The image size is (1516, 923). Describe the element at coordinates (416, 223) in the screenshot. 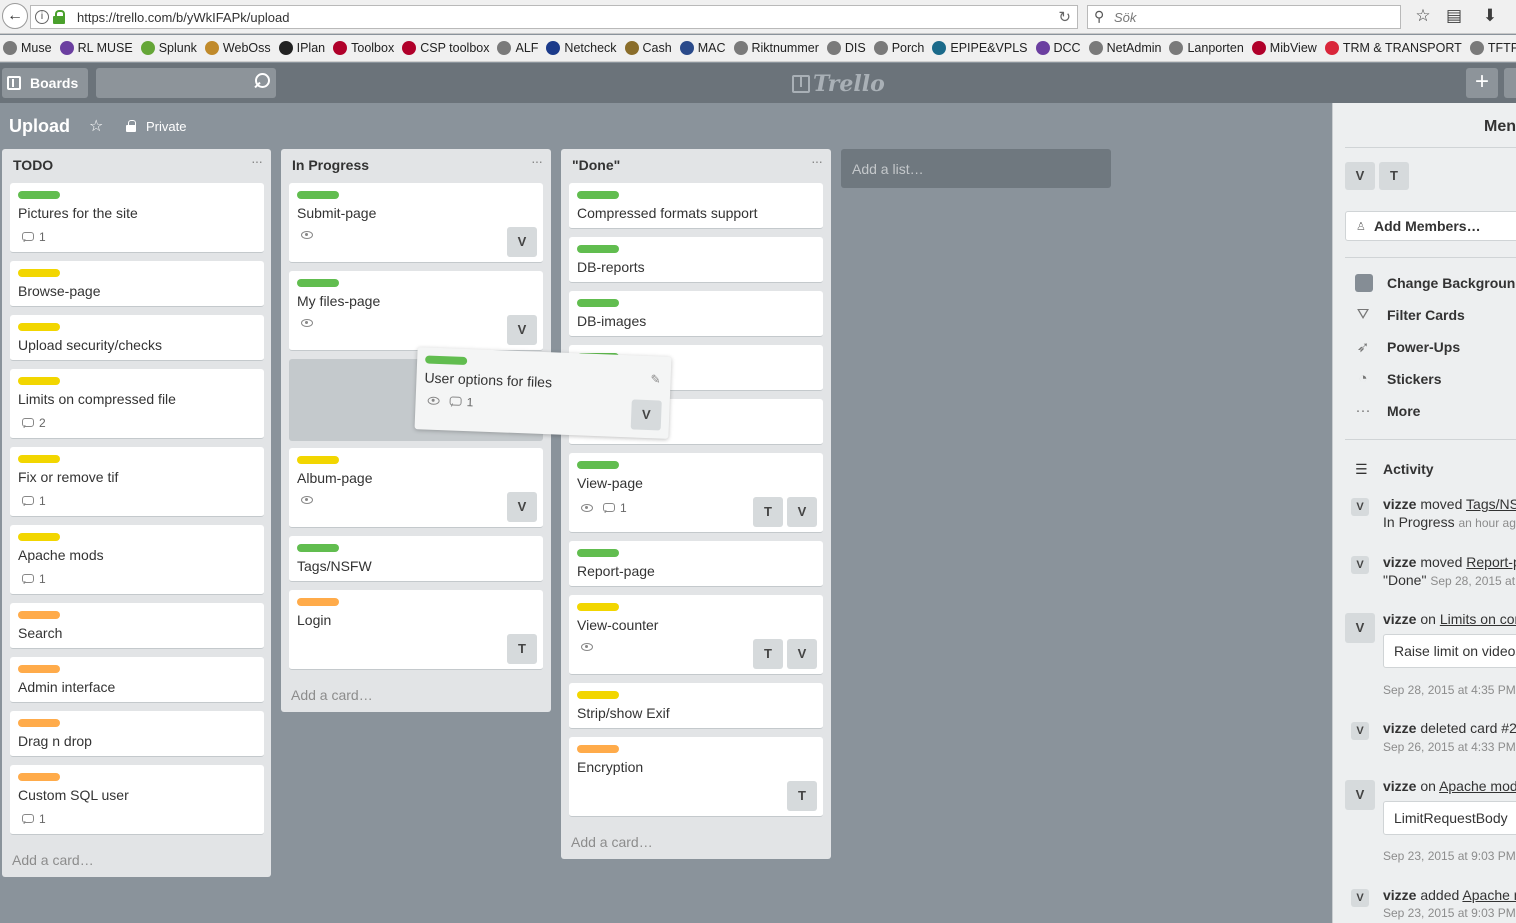

I see `card: Submit-page V` at that location.